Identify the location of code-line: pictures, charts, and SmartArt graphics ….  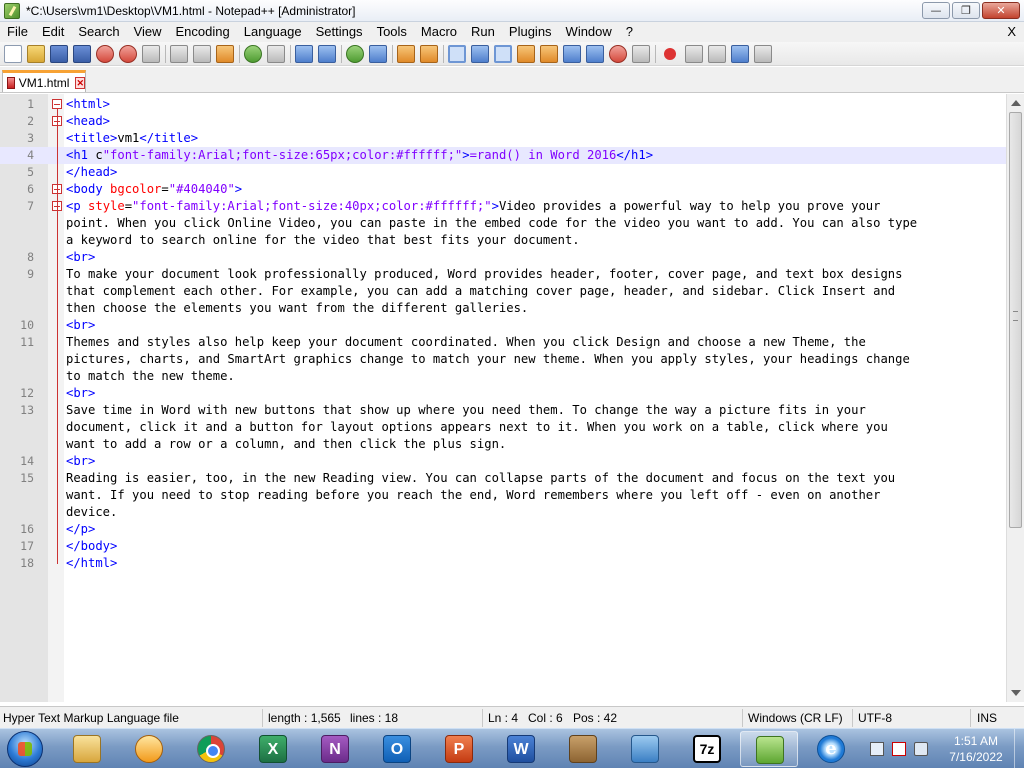
(503, 359).